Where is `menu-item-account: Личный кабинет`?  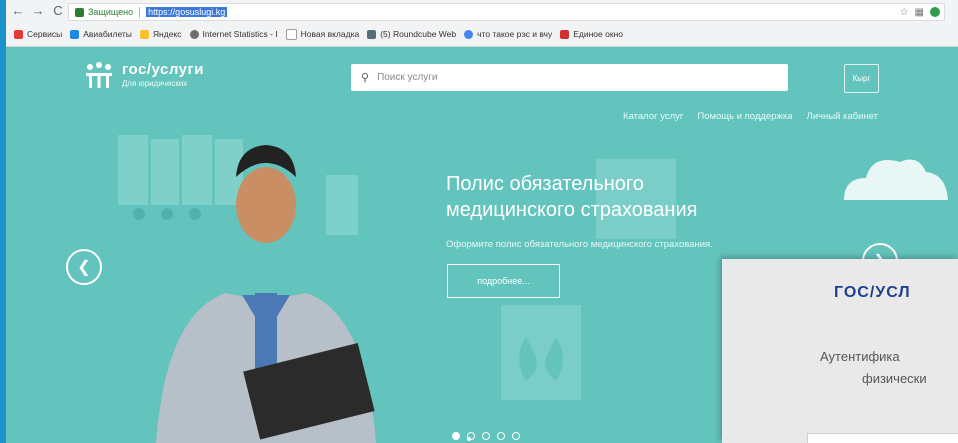 menu-item-account: Личный кабинет is located at coordinates (842, 116).